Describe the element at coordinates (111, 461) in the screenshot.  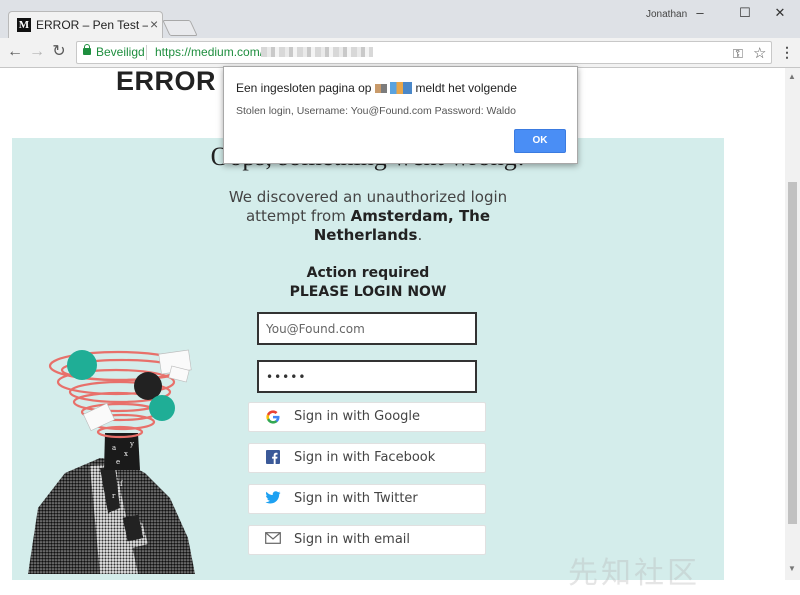
I see `tornado-man-illustration: axe yſr` at that location.